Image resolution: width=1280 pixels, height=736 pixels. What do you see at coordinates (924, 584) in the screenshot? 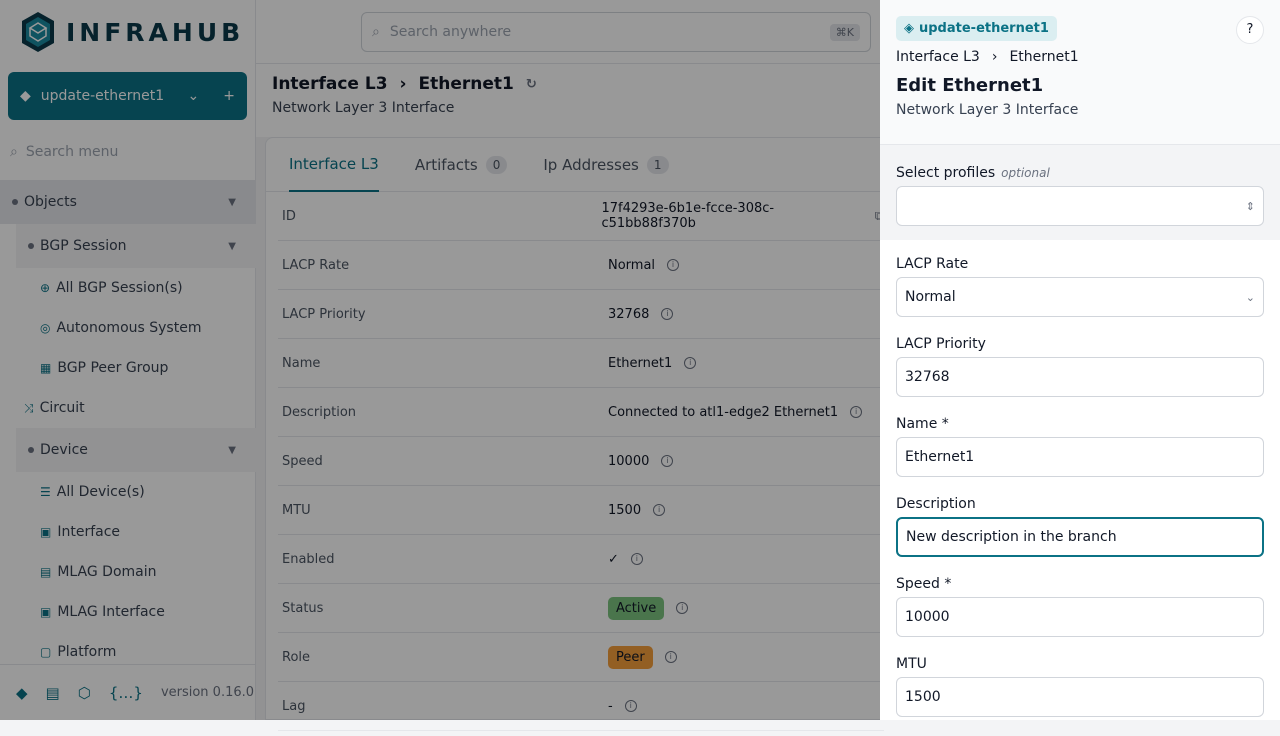
I see `field-label: Speed *` at bounding box center [924, 584].